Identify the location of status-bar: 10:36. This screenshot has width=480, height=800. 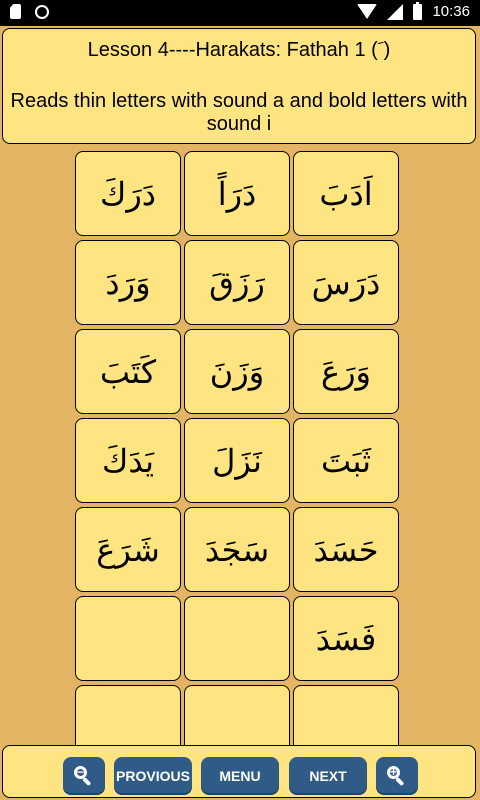
(240, 13).